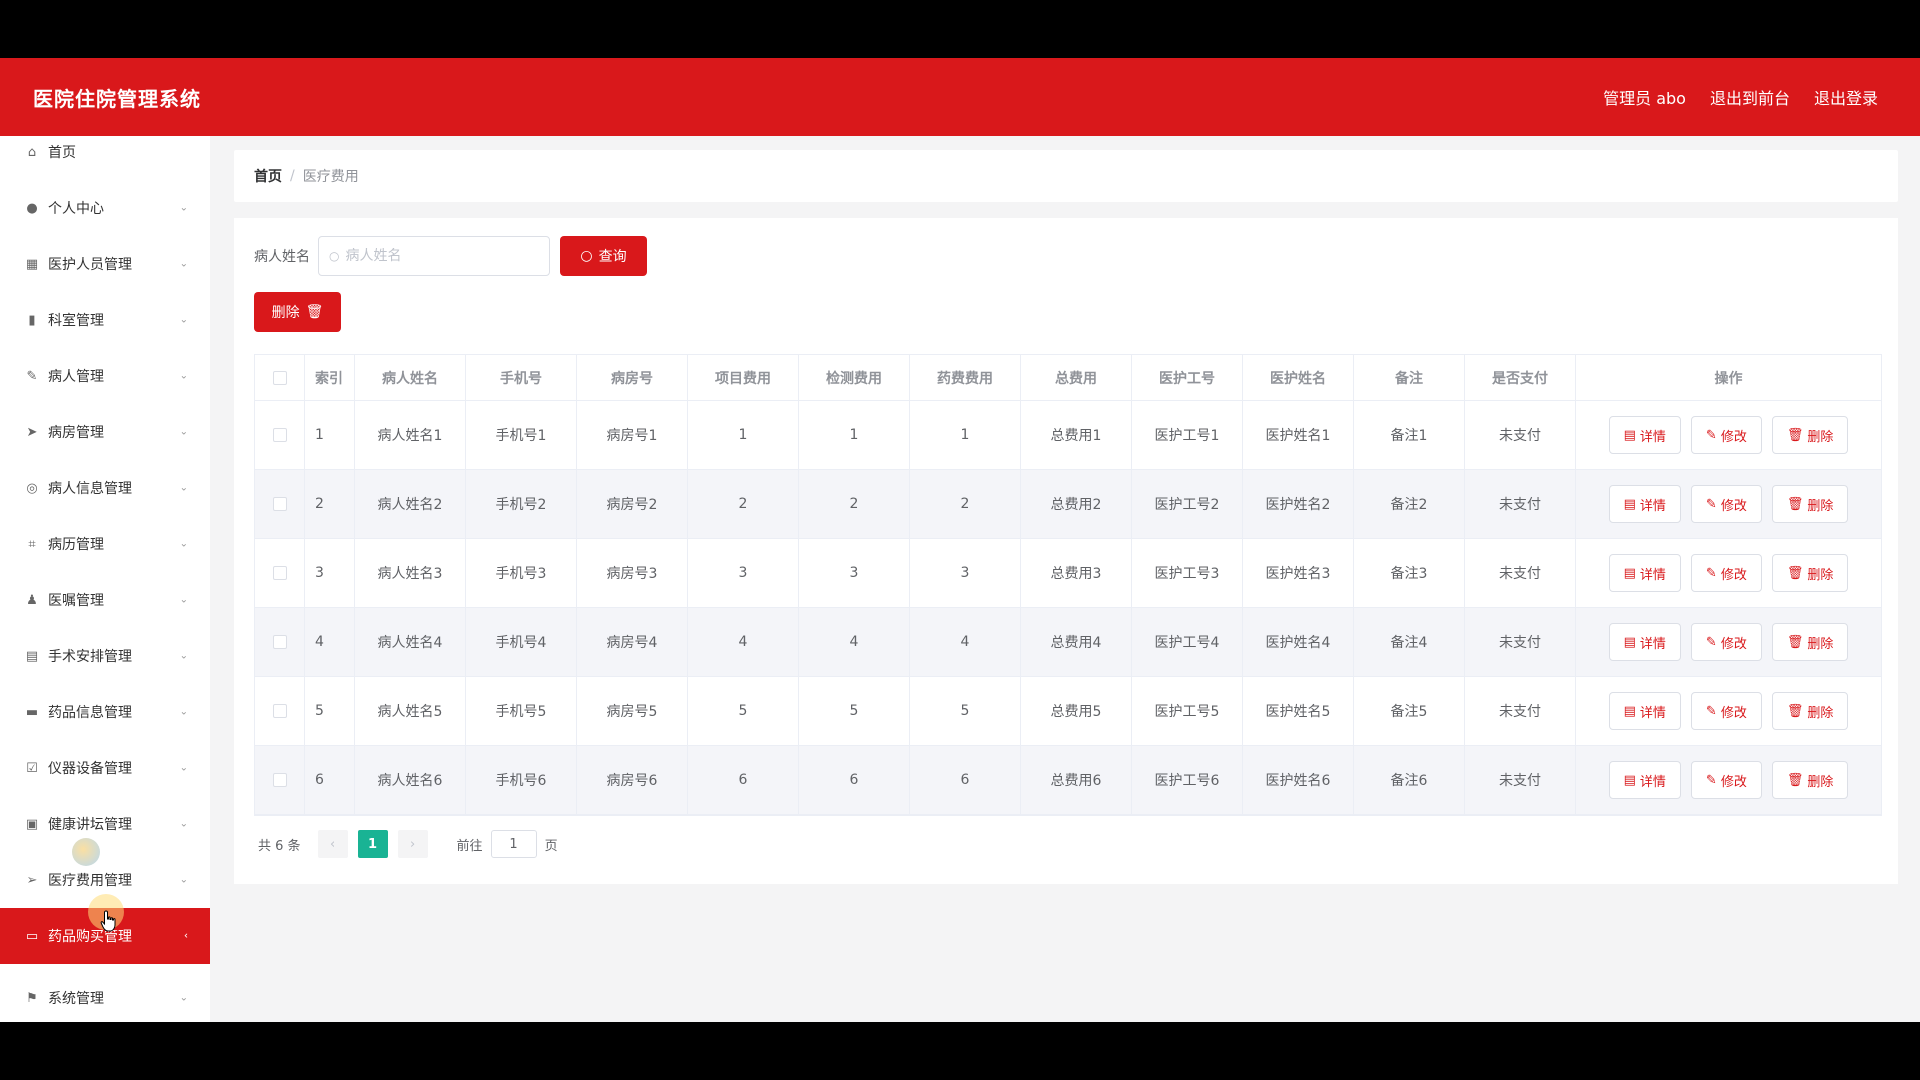  What do you see at coordinates (410, 780) in the screenshot?
I see `table-cell: 病人姓名6` at bounding box center [410, 780].